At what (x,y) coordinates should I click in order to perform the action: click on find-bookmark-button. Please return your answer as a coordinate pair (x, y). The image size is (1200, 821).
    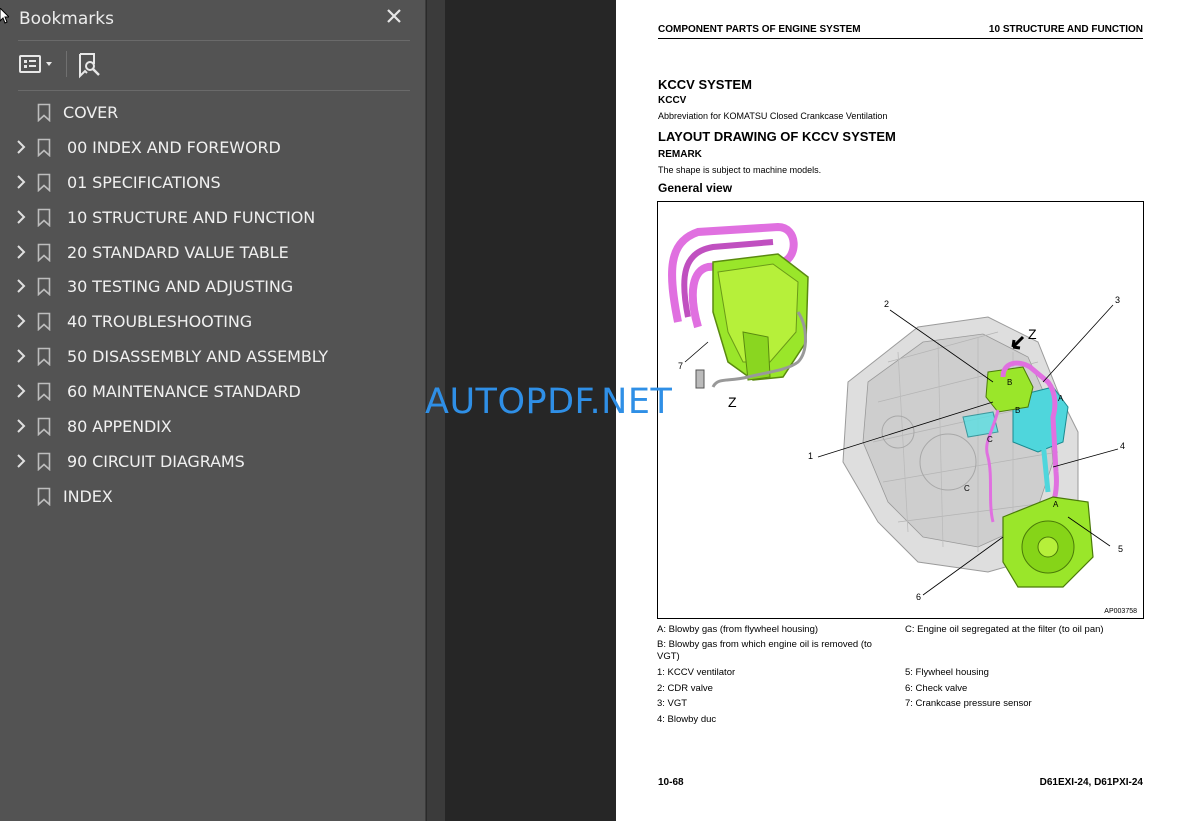
    Looking at the image, I should click on (90, 65).